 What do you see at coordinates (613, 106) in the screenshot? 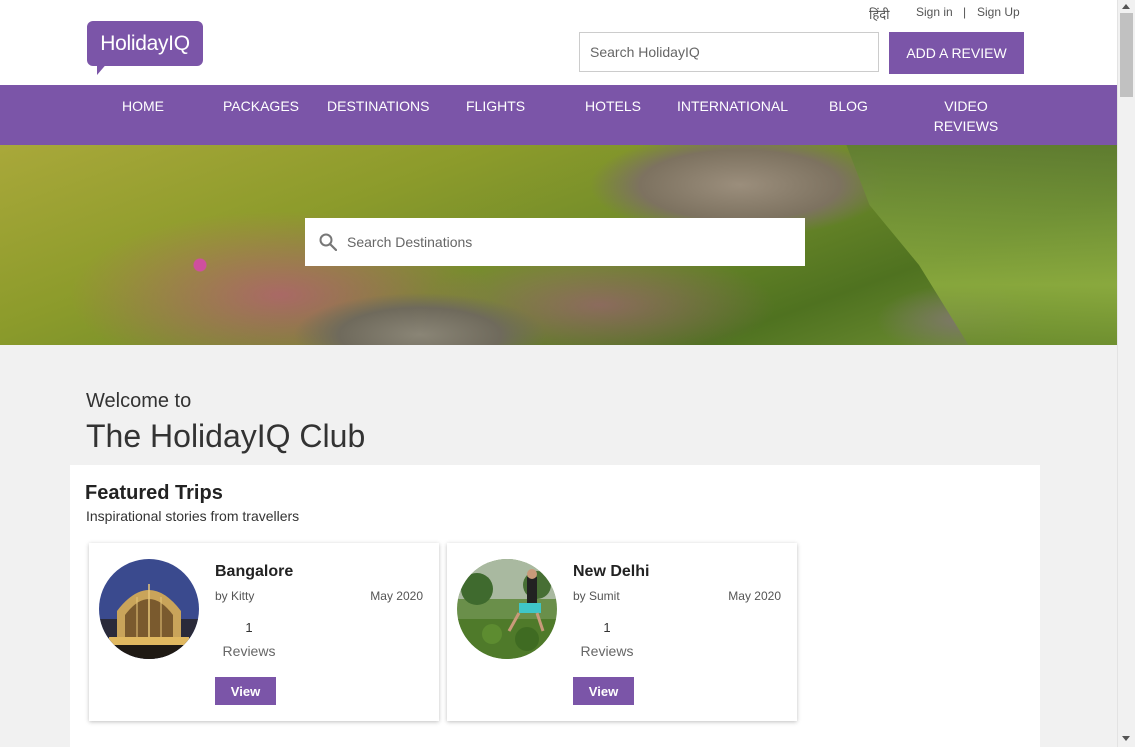
I see `nav-item-hotels: HOTELS` at bounding box center [613, 106].